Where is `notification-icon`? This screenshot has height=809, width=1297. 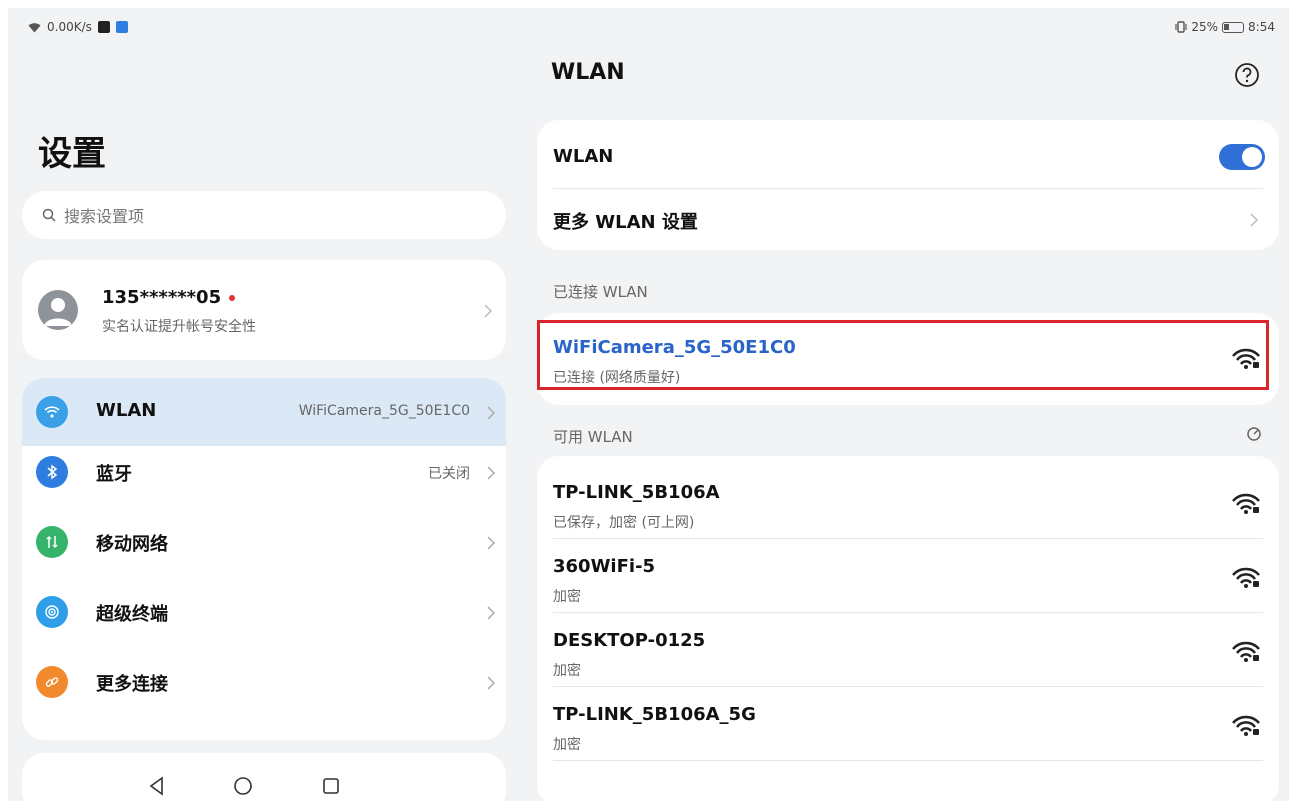
notification-icon is located at coordinates (103, 27).